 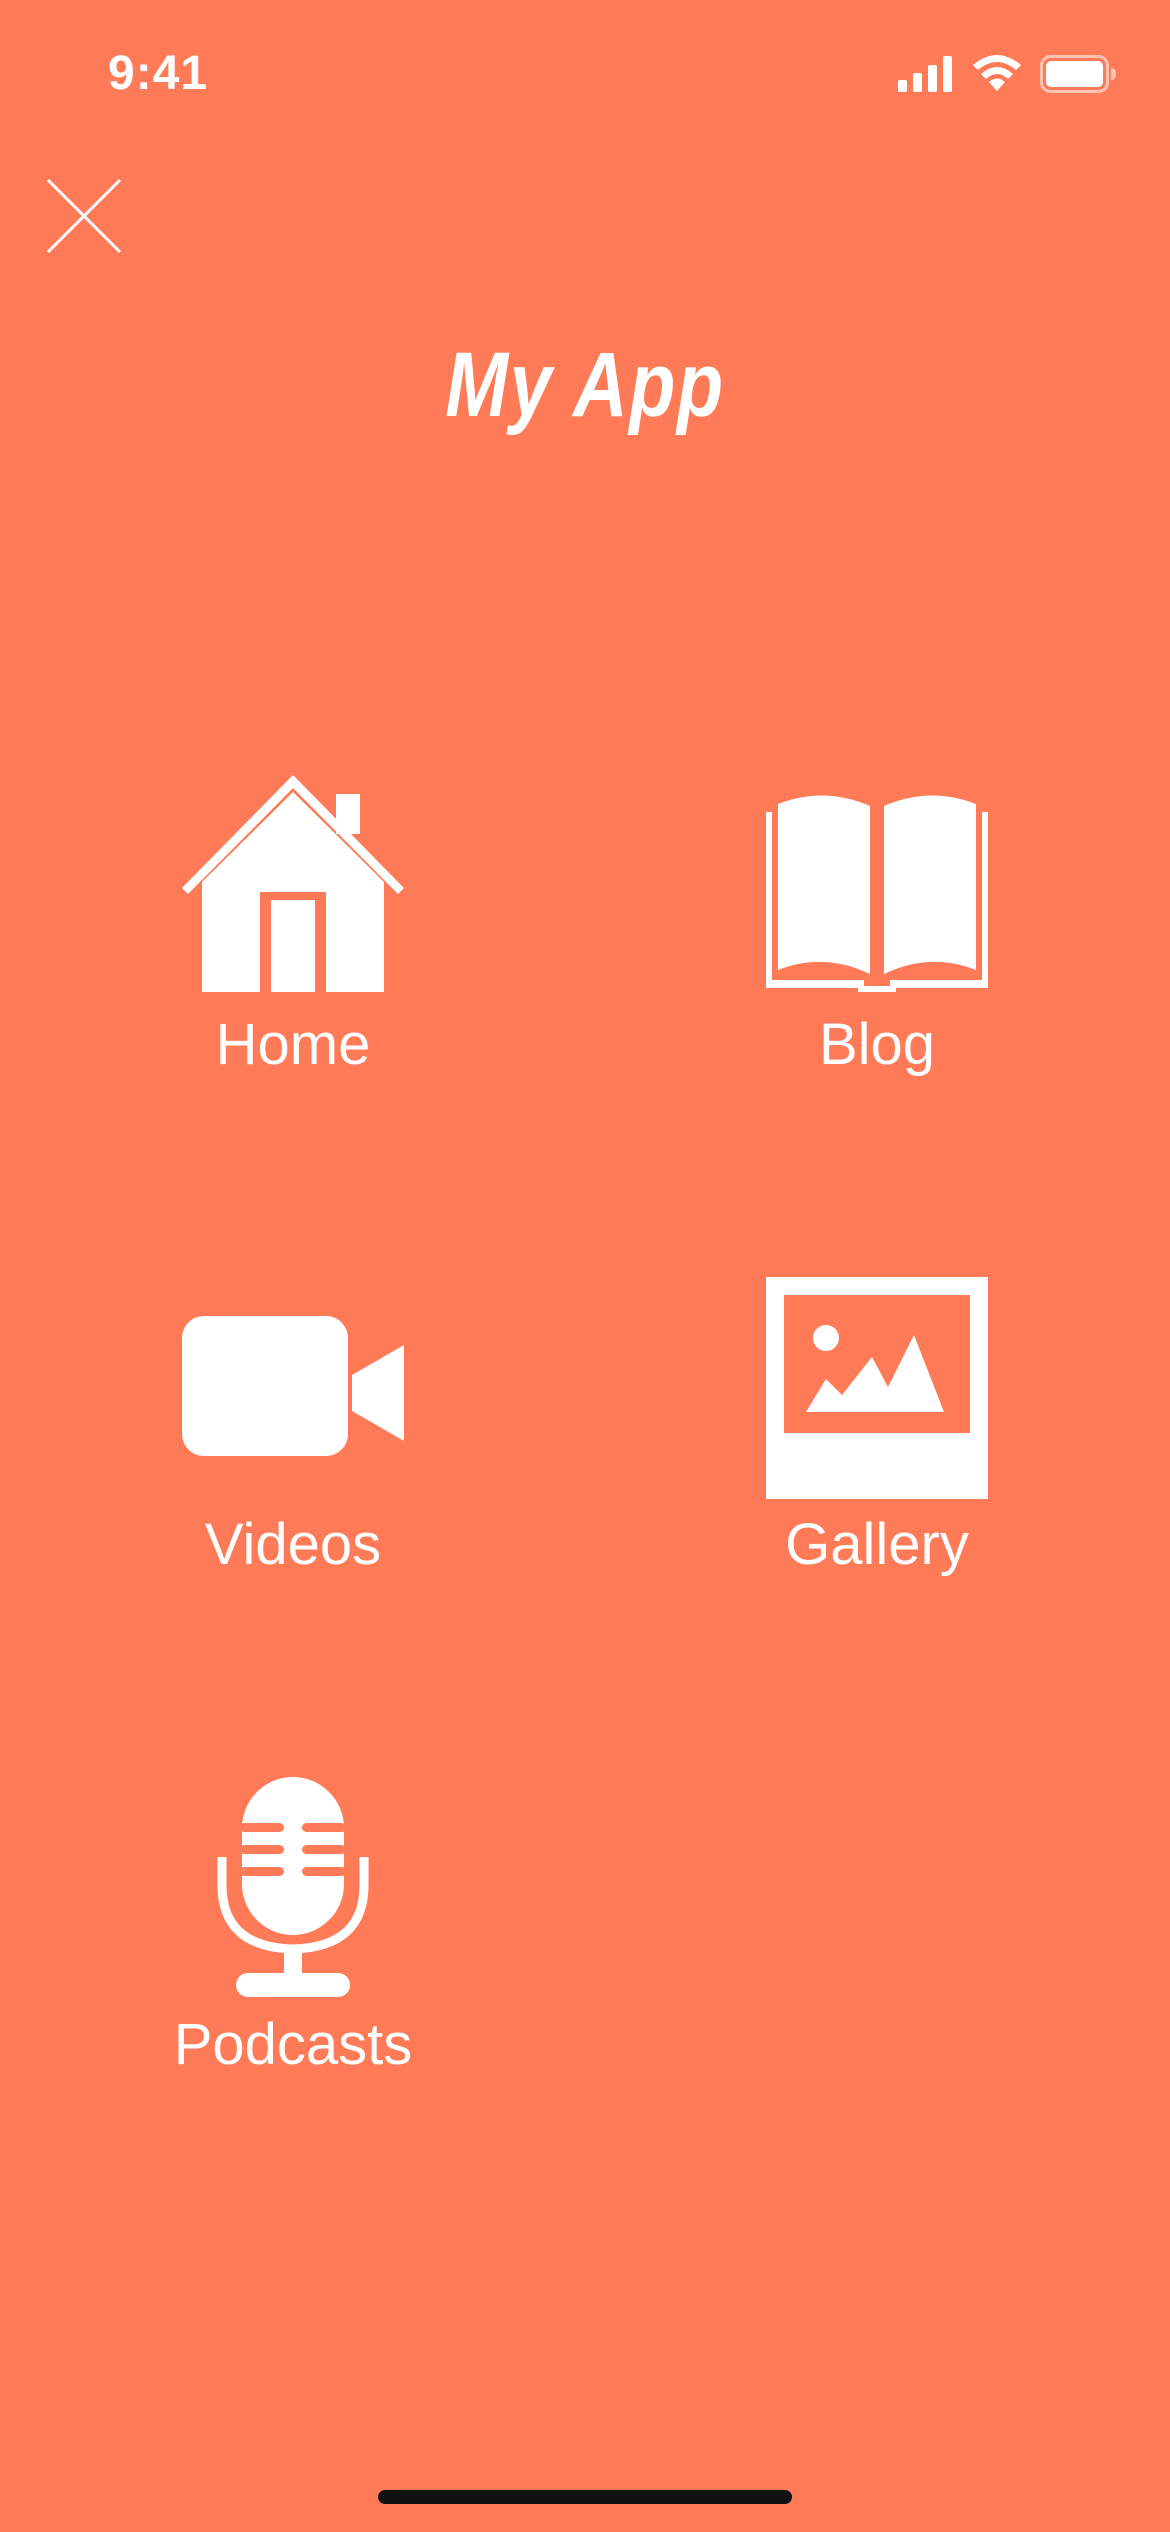 What do you see at coordinates (158, 73) in the screenshot?
I see `status-time: 9:41` at bounding box center [158, 73].